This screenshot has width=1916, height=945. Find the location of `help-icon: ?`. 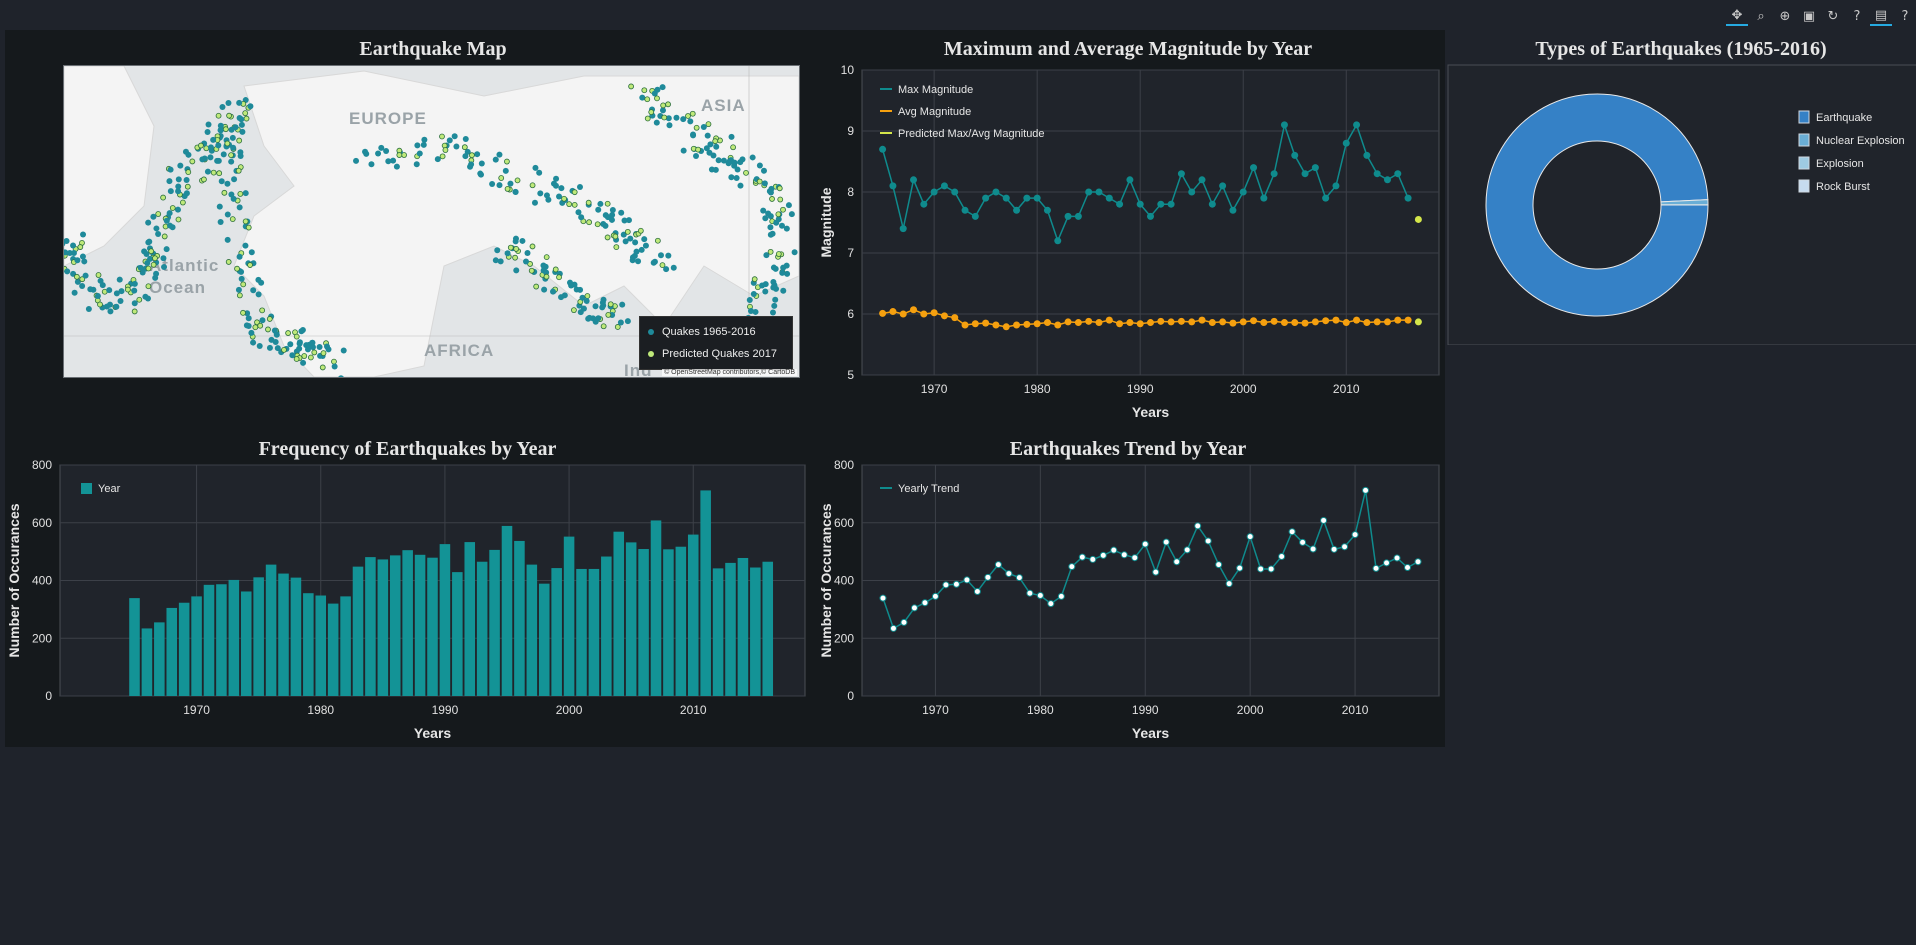

help-icon: ? is located at coordinates (1857, 16).